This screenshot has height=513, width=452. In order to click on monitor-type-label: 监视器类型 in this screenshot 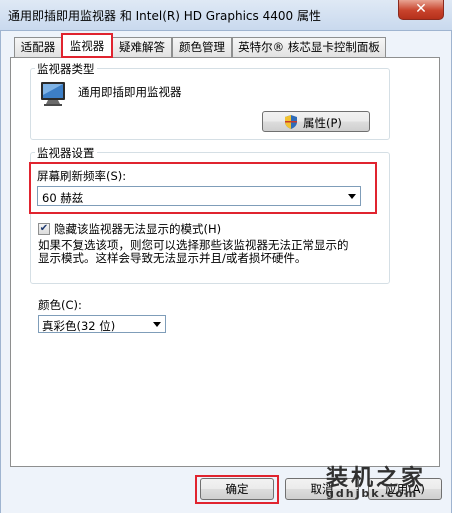, I will do `click(66, 69)`.